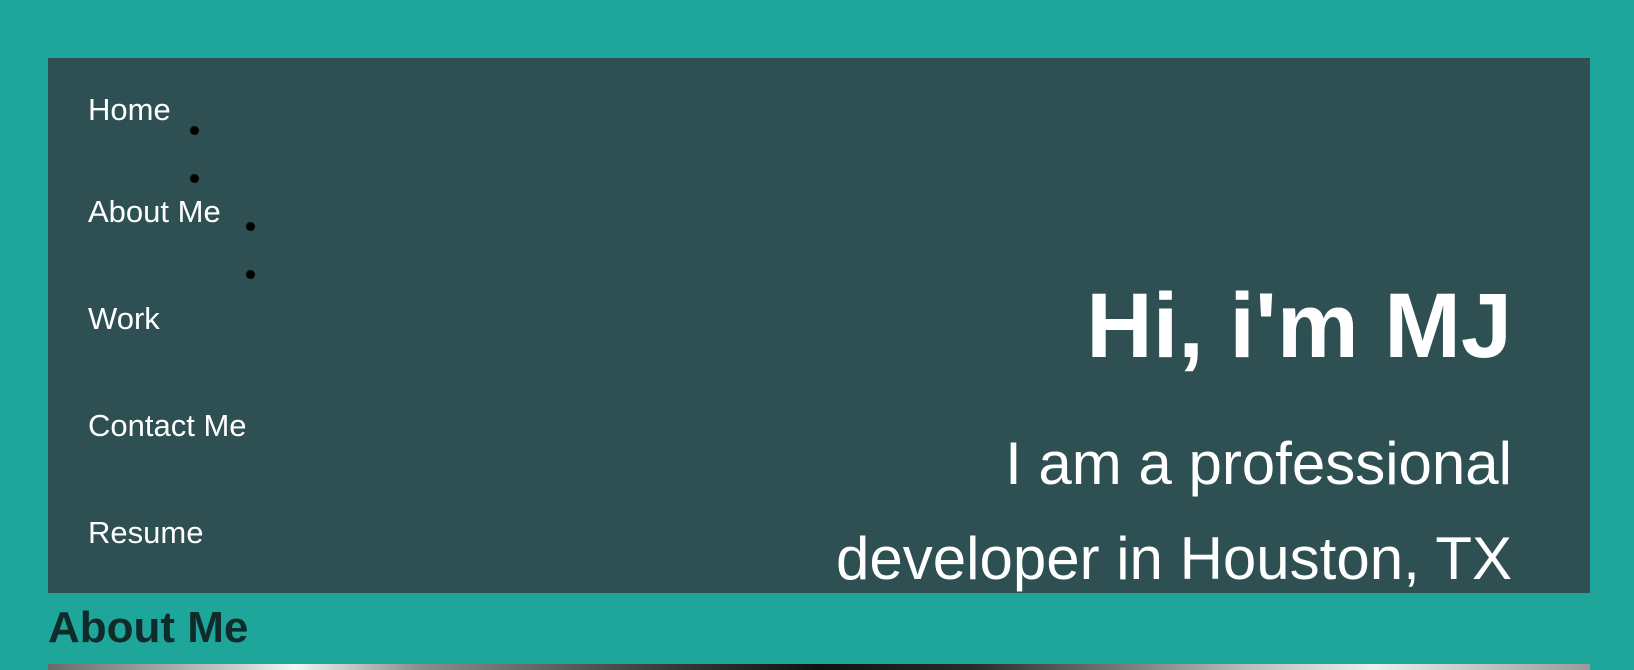  I want to click on nav-link-home: Home, so click(129, 110).